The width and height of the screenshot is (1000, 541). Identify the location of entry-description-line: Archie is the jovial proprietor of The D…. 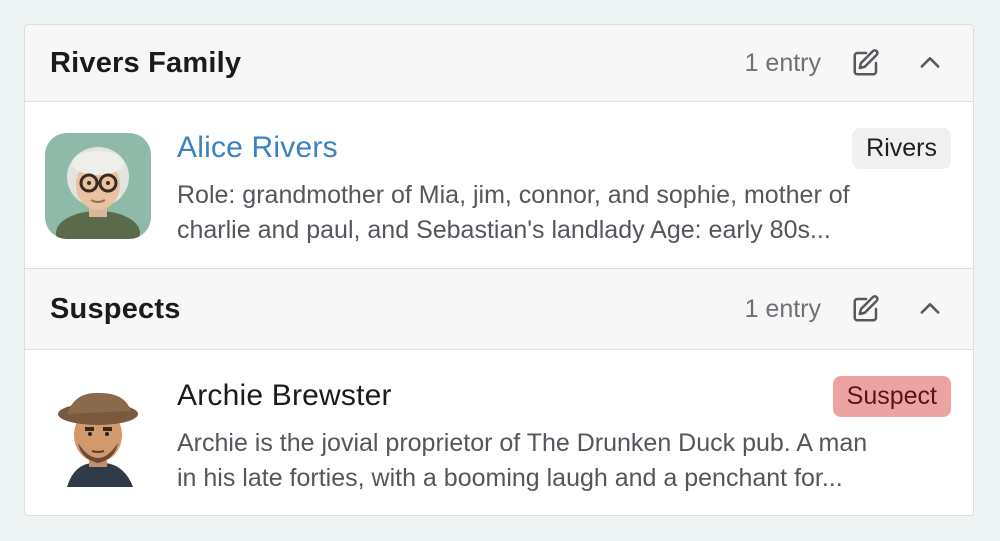
(522, 443).